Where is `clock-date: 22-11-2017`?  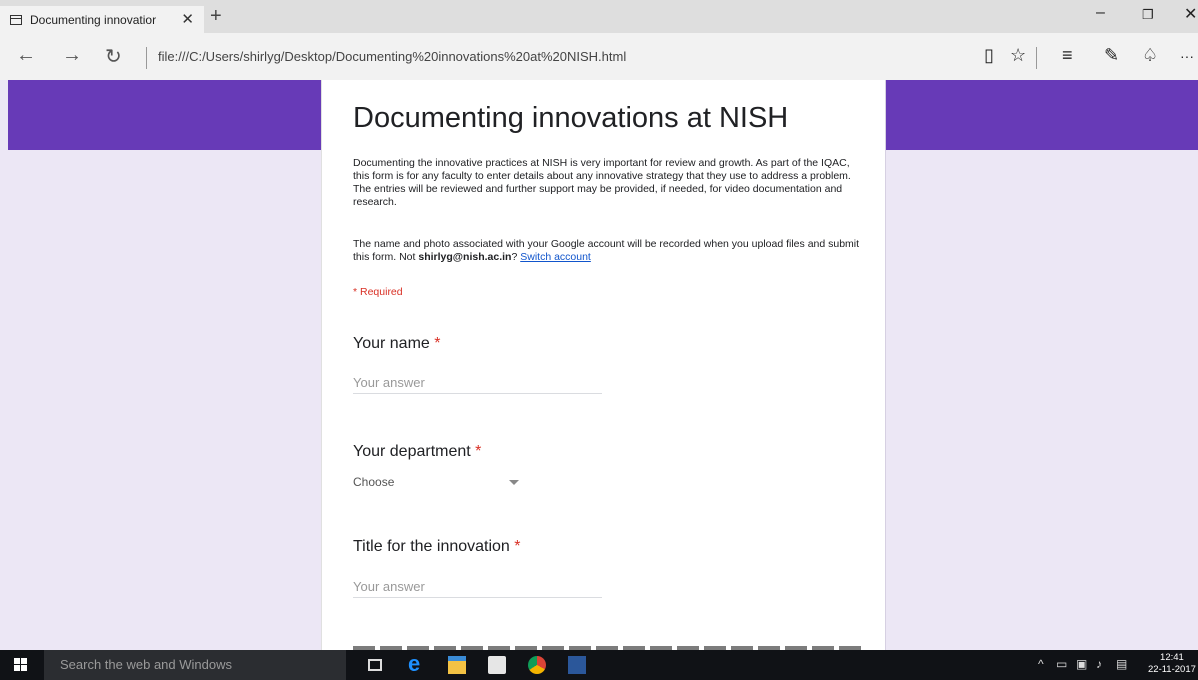 clock-date: 22-11-2017 is located at coordinates (1172, 669).